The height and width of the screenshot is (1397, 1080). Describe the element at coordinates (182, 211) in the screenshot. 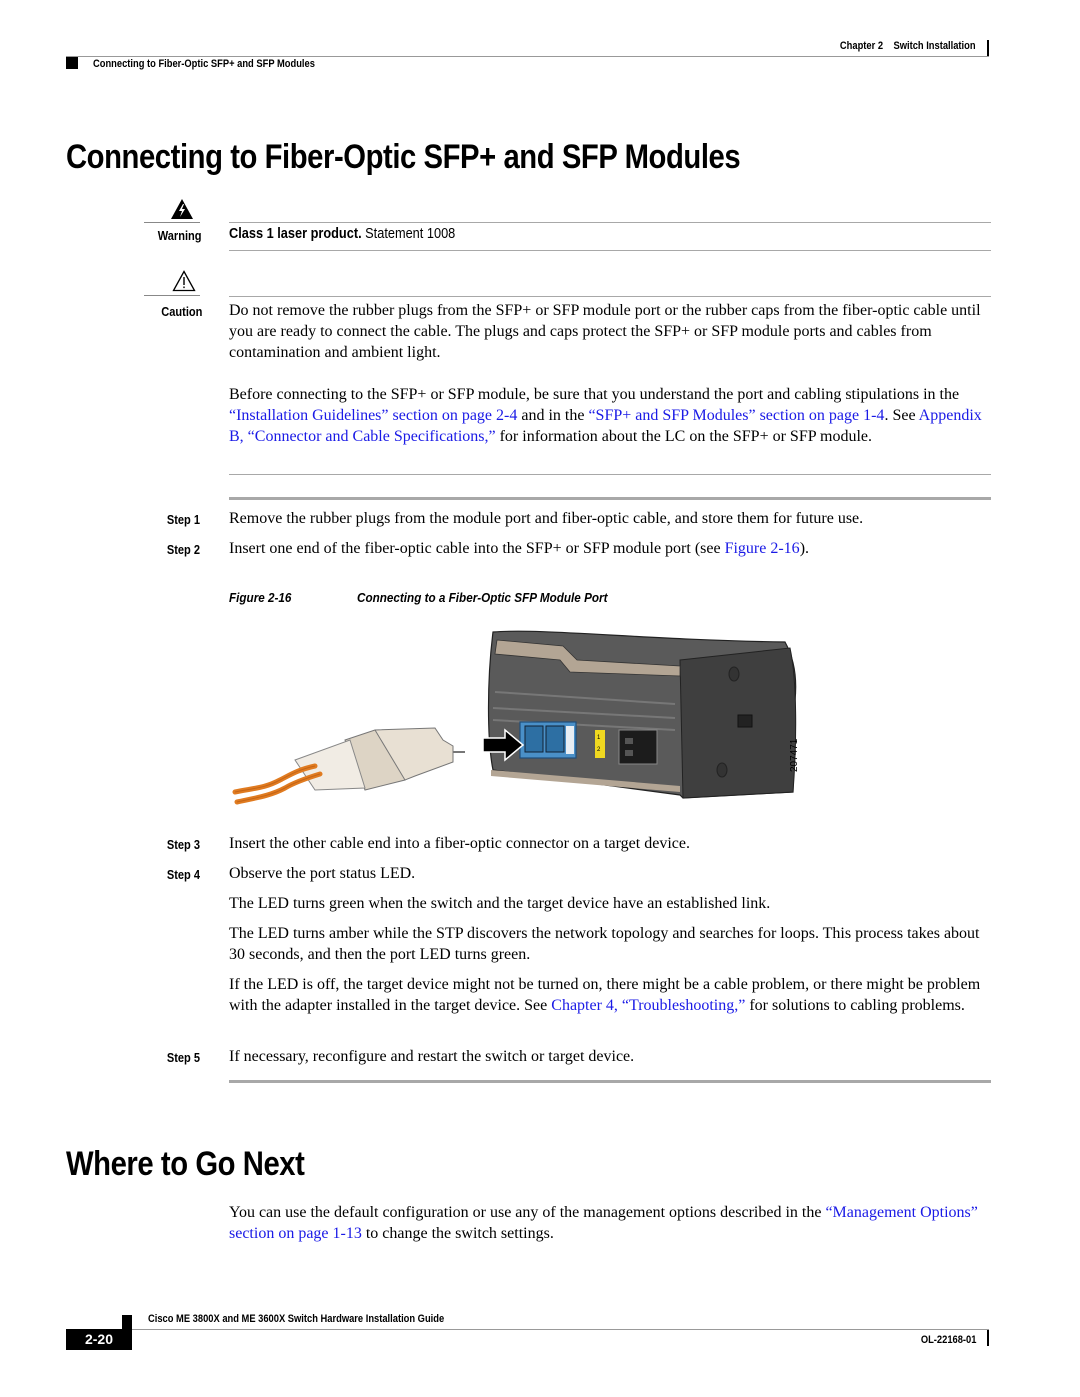

I see `warning-lightning-icon` at that location.